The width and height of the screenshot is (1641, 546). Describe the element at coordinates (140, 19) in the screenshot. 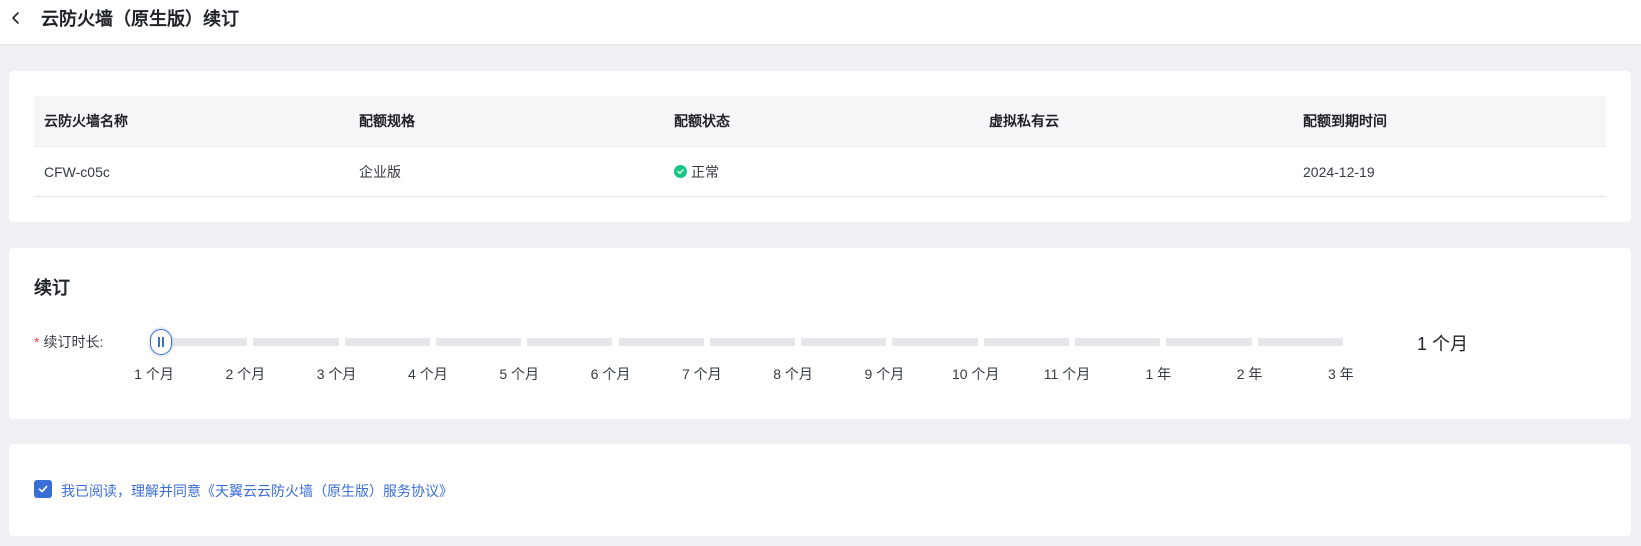

I see `page-title: 云防火墙（原生版）续订` at that location.